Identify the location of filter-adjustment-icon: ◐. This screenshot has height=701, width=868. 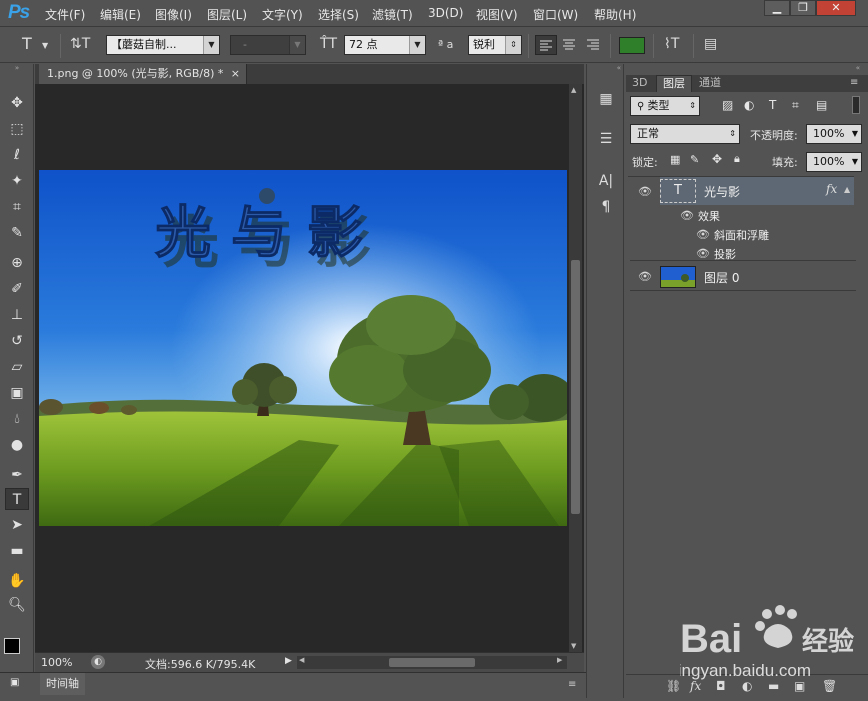
(749, 105).